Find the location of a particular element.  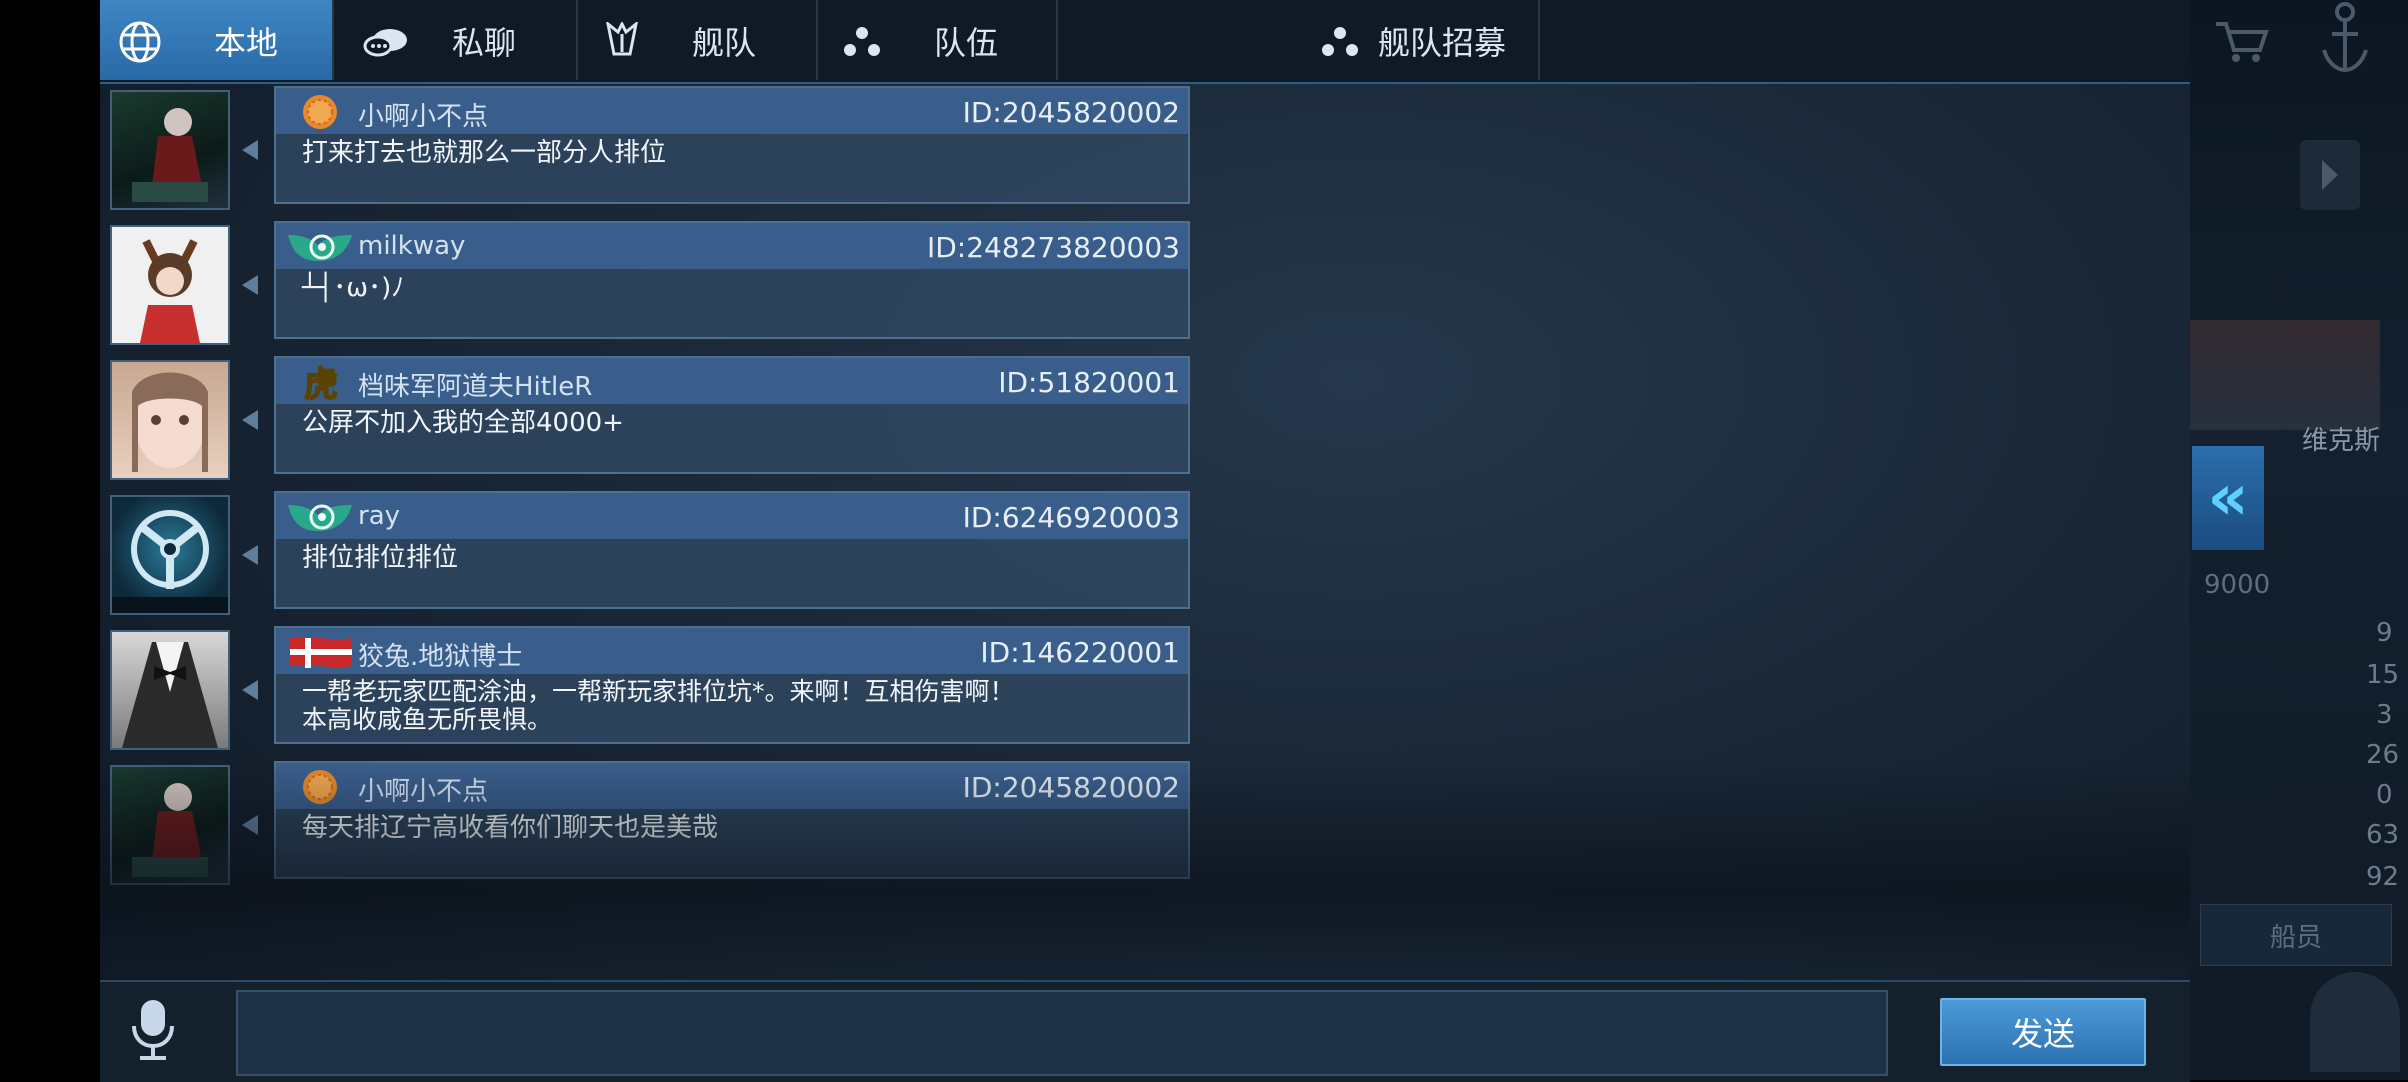

anchor-icon is located at coordinates (2345, 37).